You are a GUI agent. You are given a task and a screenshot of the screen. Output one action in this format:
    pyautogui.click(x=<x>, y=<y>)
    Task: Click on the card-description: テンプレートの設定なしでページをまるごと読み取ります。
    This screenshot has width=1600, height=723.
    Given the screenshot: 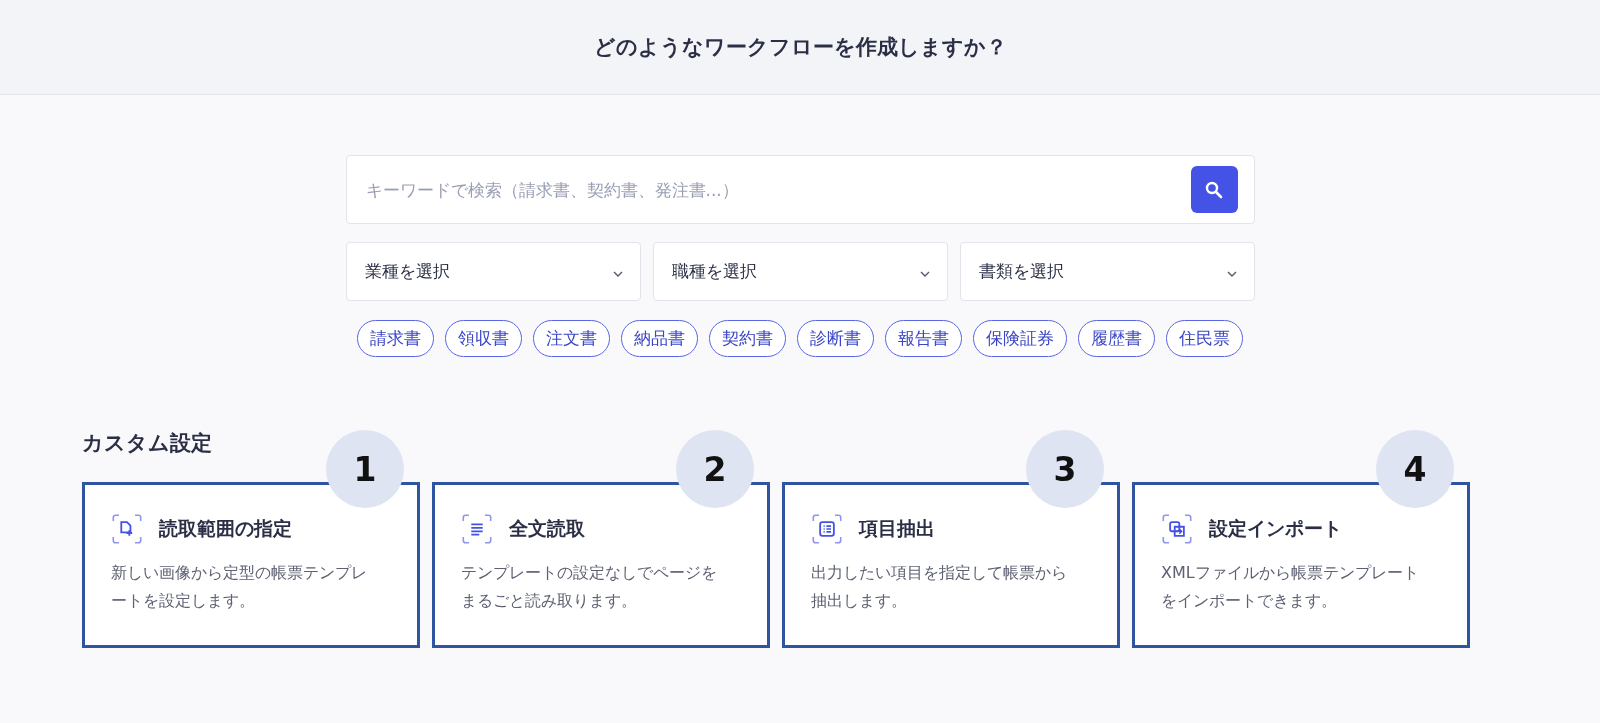 What is the action you would take?
    pyautogui.click(x=589, y=587)
    